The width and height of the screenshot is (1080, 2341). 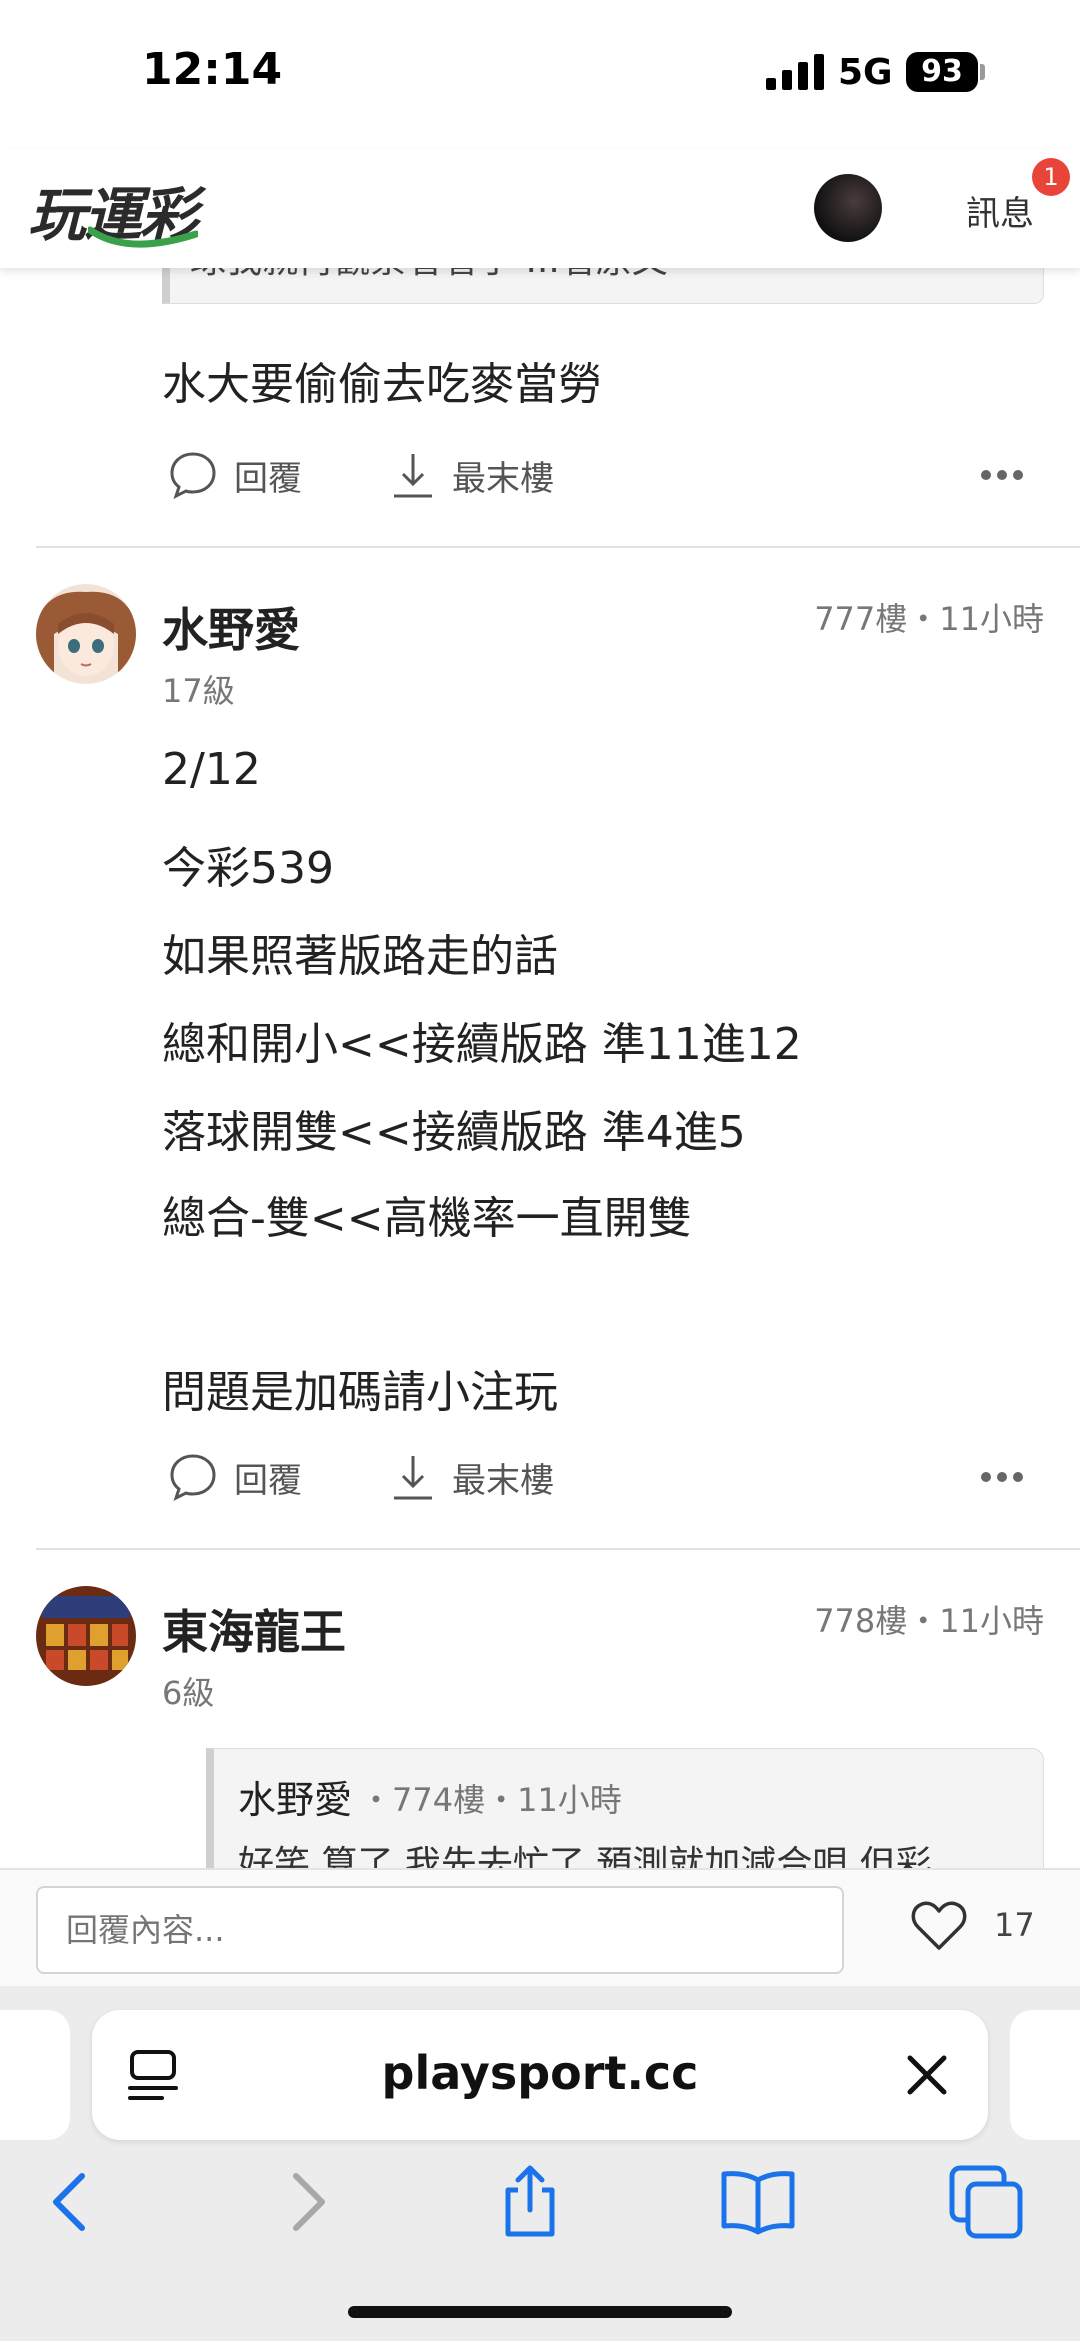 I want to click on post-line: 今彩539, so click(x=248, y=868).